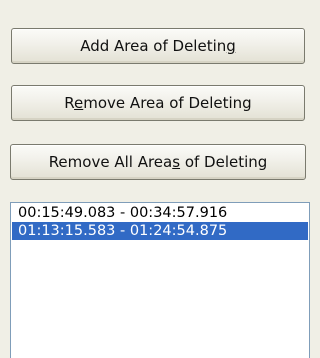  What do you see at coordinates (176, 162) in the screenshot?
I see `mnemonic-letter: s` at bounding box center [176, 162].